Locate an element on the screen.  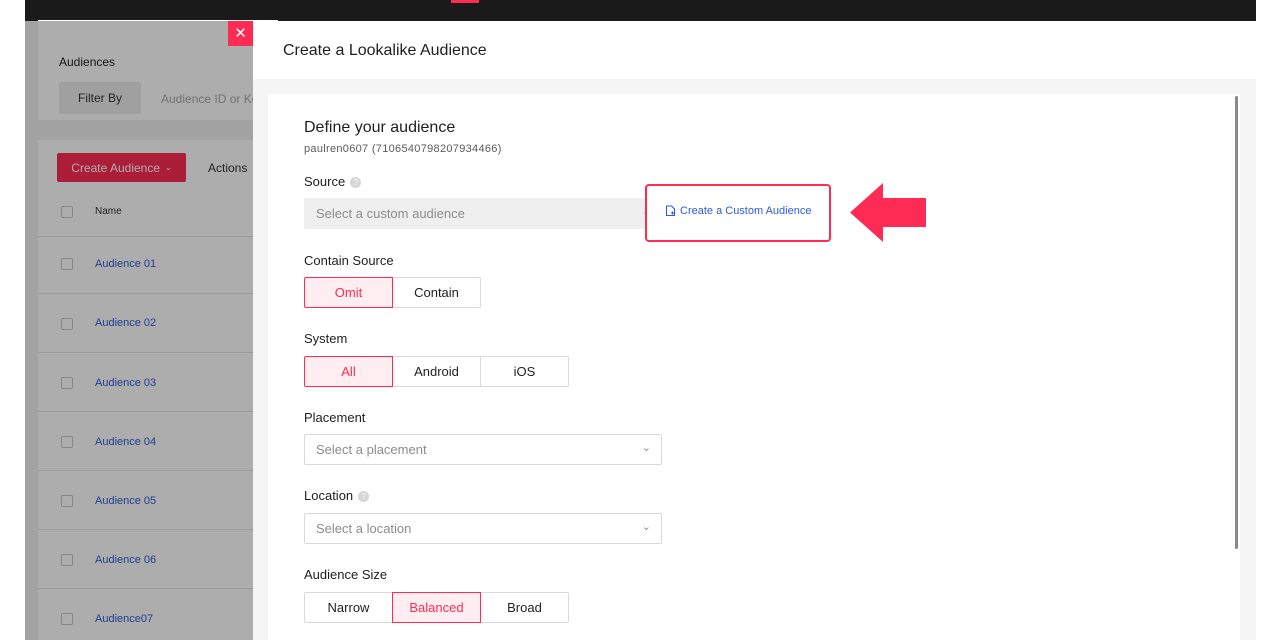
placement-placeholder: Select a placement is located at coordinates (371, 449).